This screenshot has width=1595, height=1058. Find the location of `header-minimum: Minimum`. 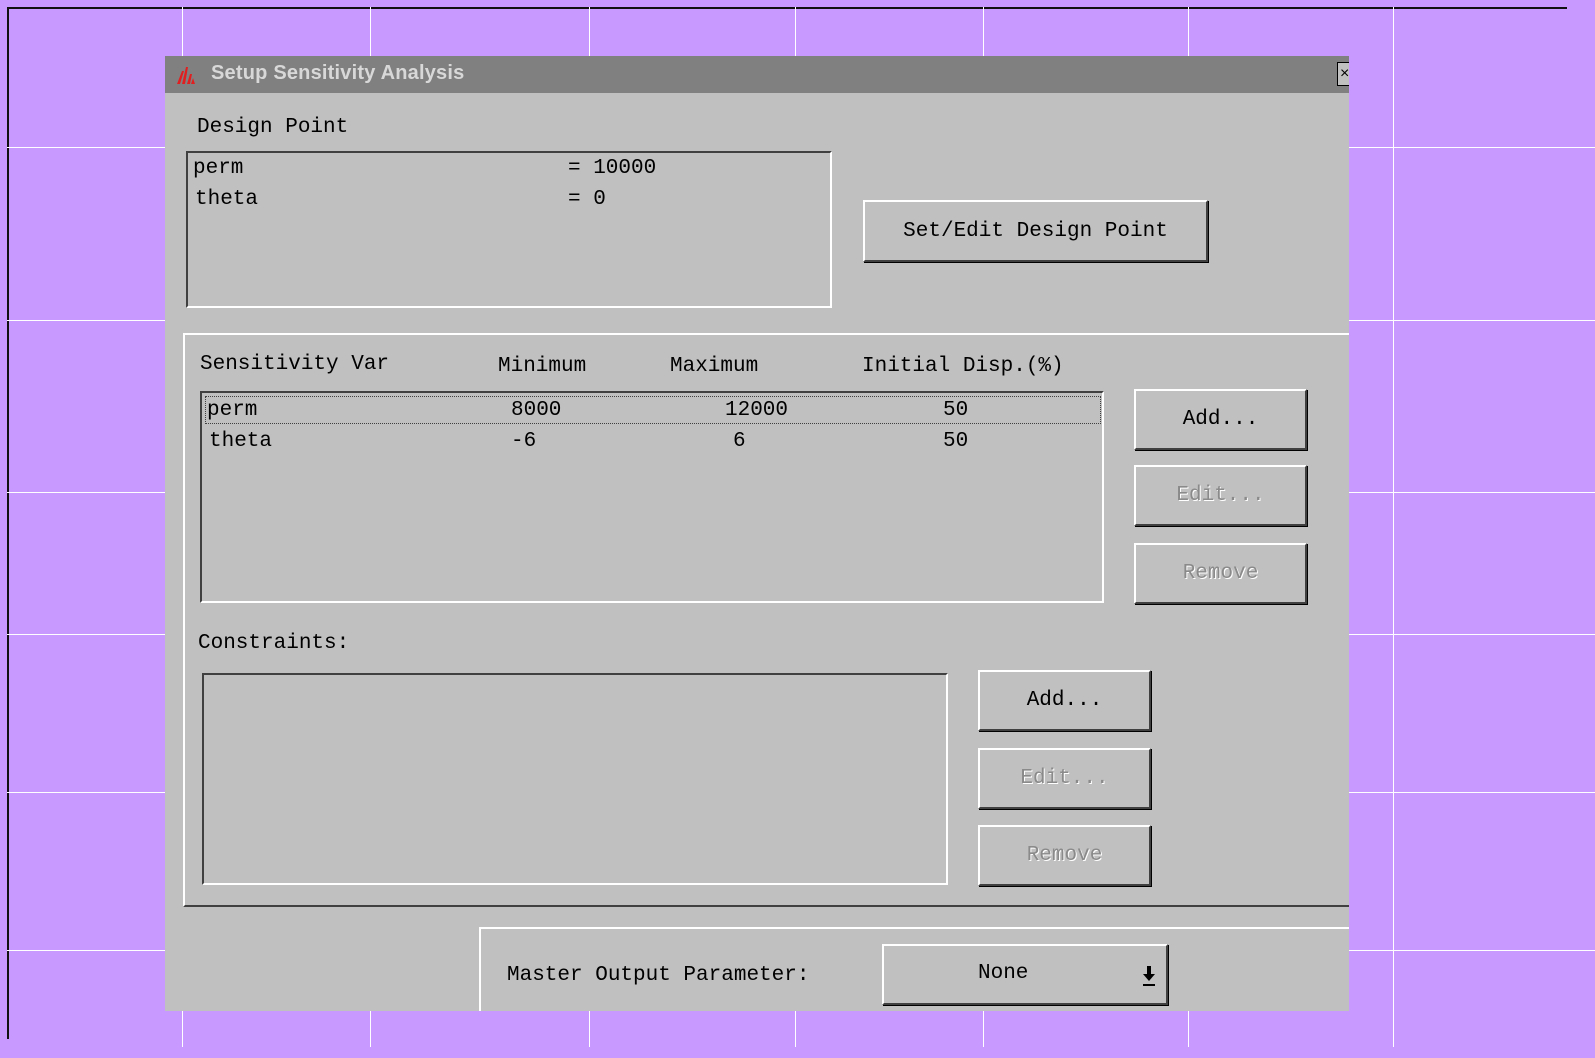

header-minimum: Minimum is located at coordinates (542, 366).